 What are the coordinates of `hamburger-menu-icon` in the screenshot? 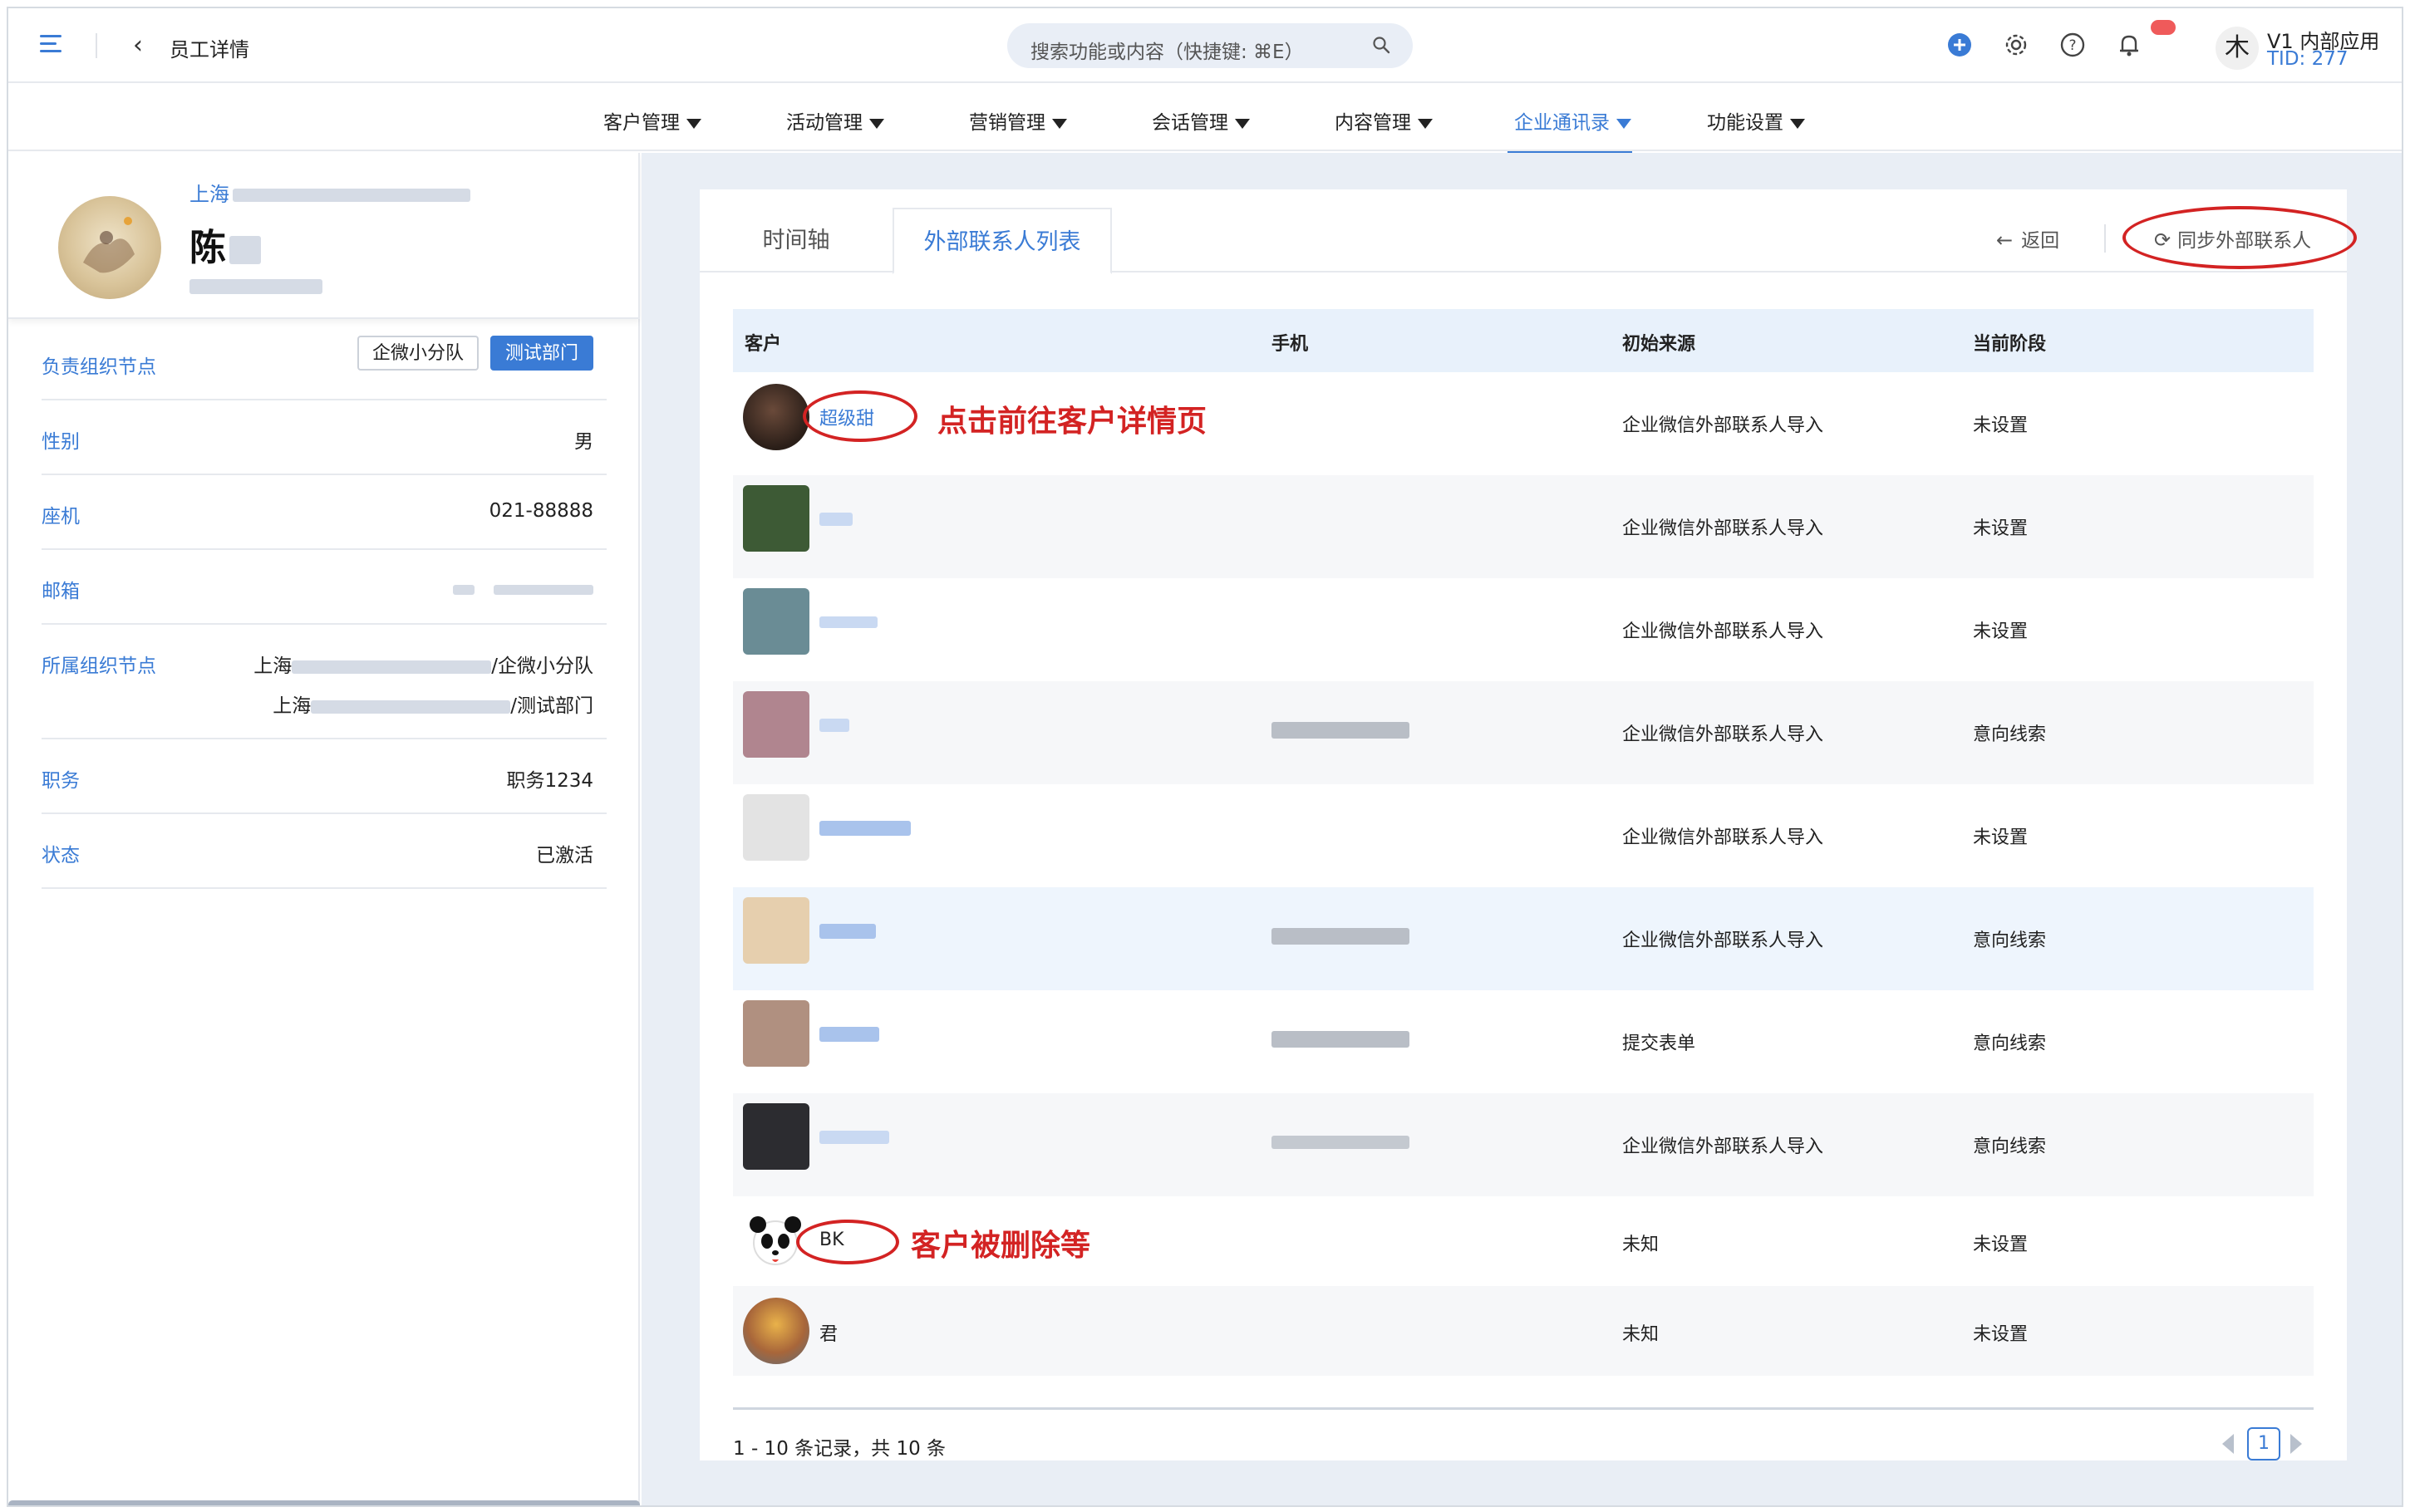 It's located at (50, 45).